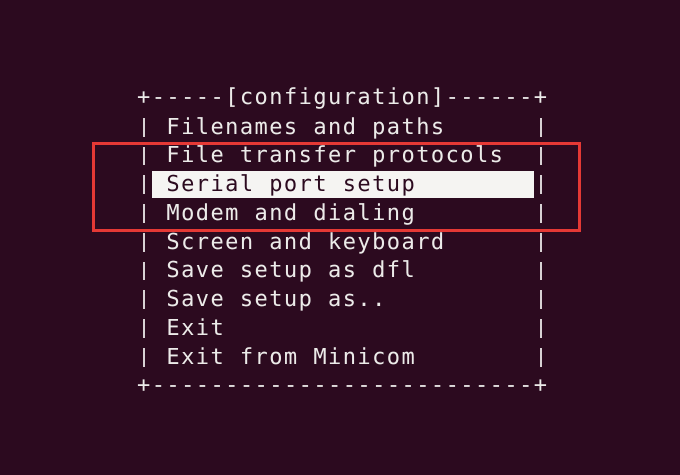 Image resolution: width=680 pixels, height=475 pixels. I want to click on menu-item: Save setup as dfl, so click(343, 270).